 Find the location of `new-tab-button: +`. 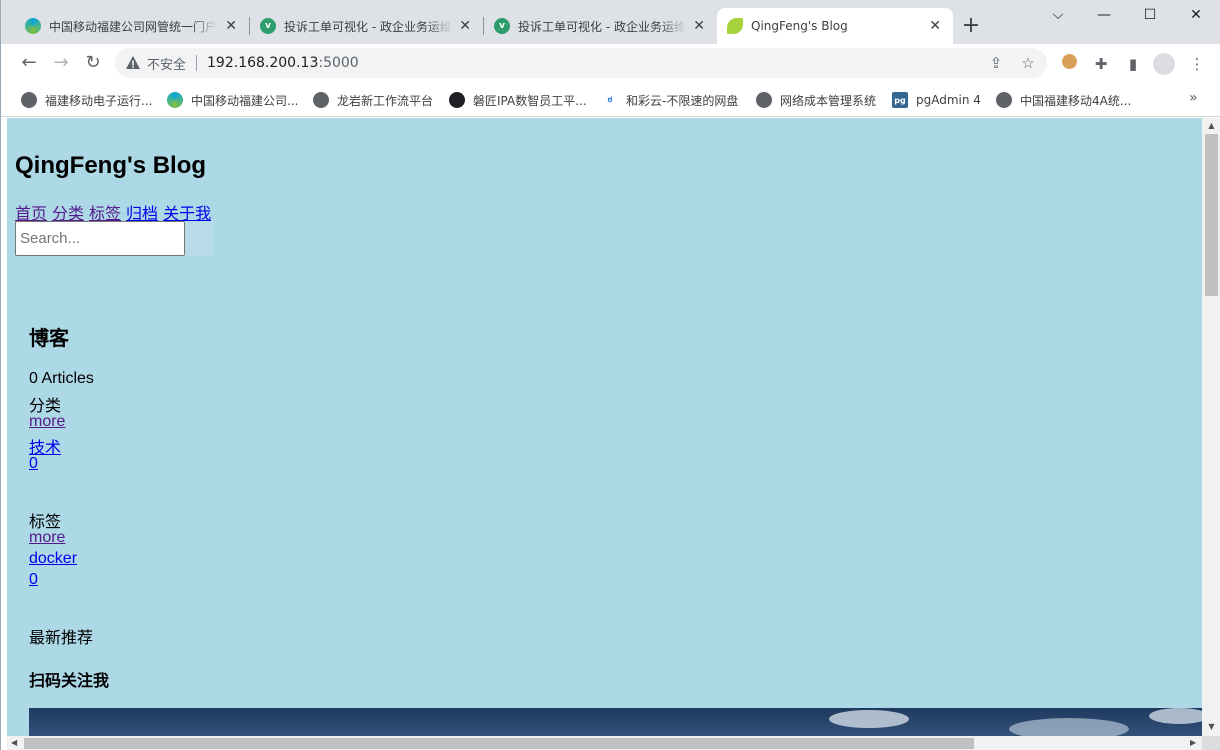

new-tab-button: + is located at coordinates (971, 26).